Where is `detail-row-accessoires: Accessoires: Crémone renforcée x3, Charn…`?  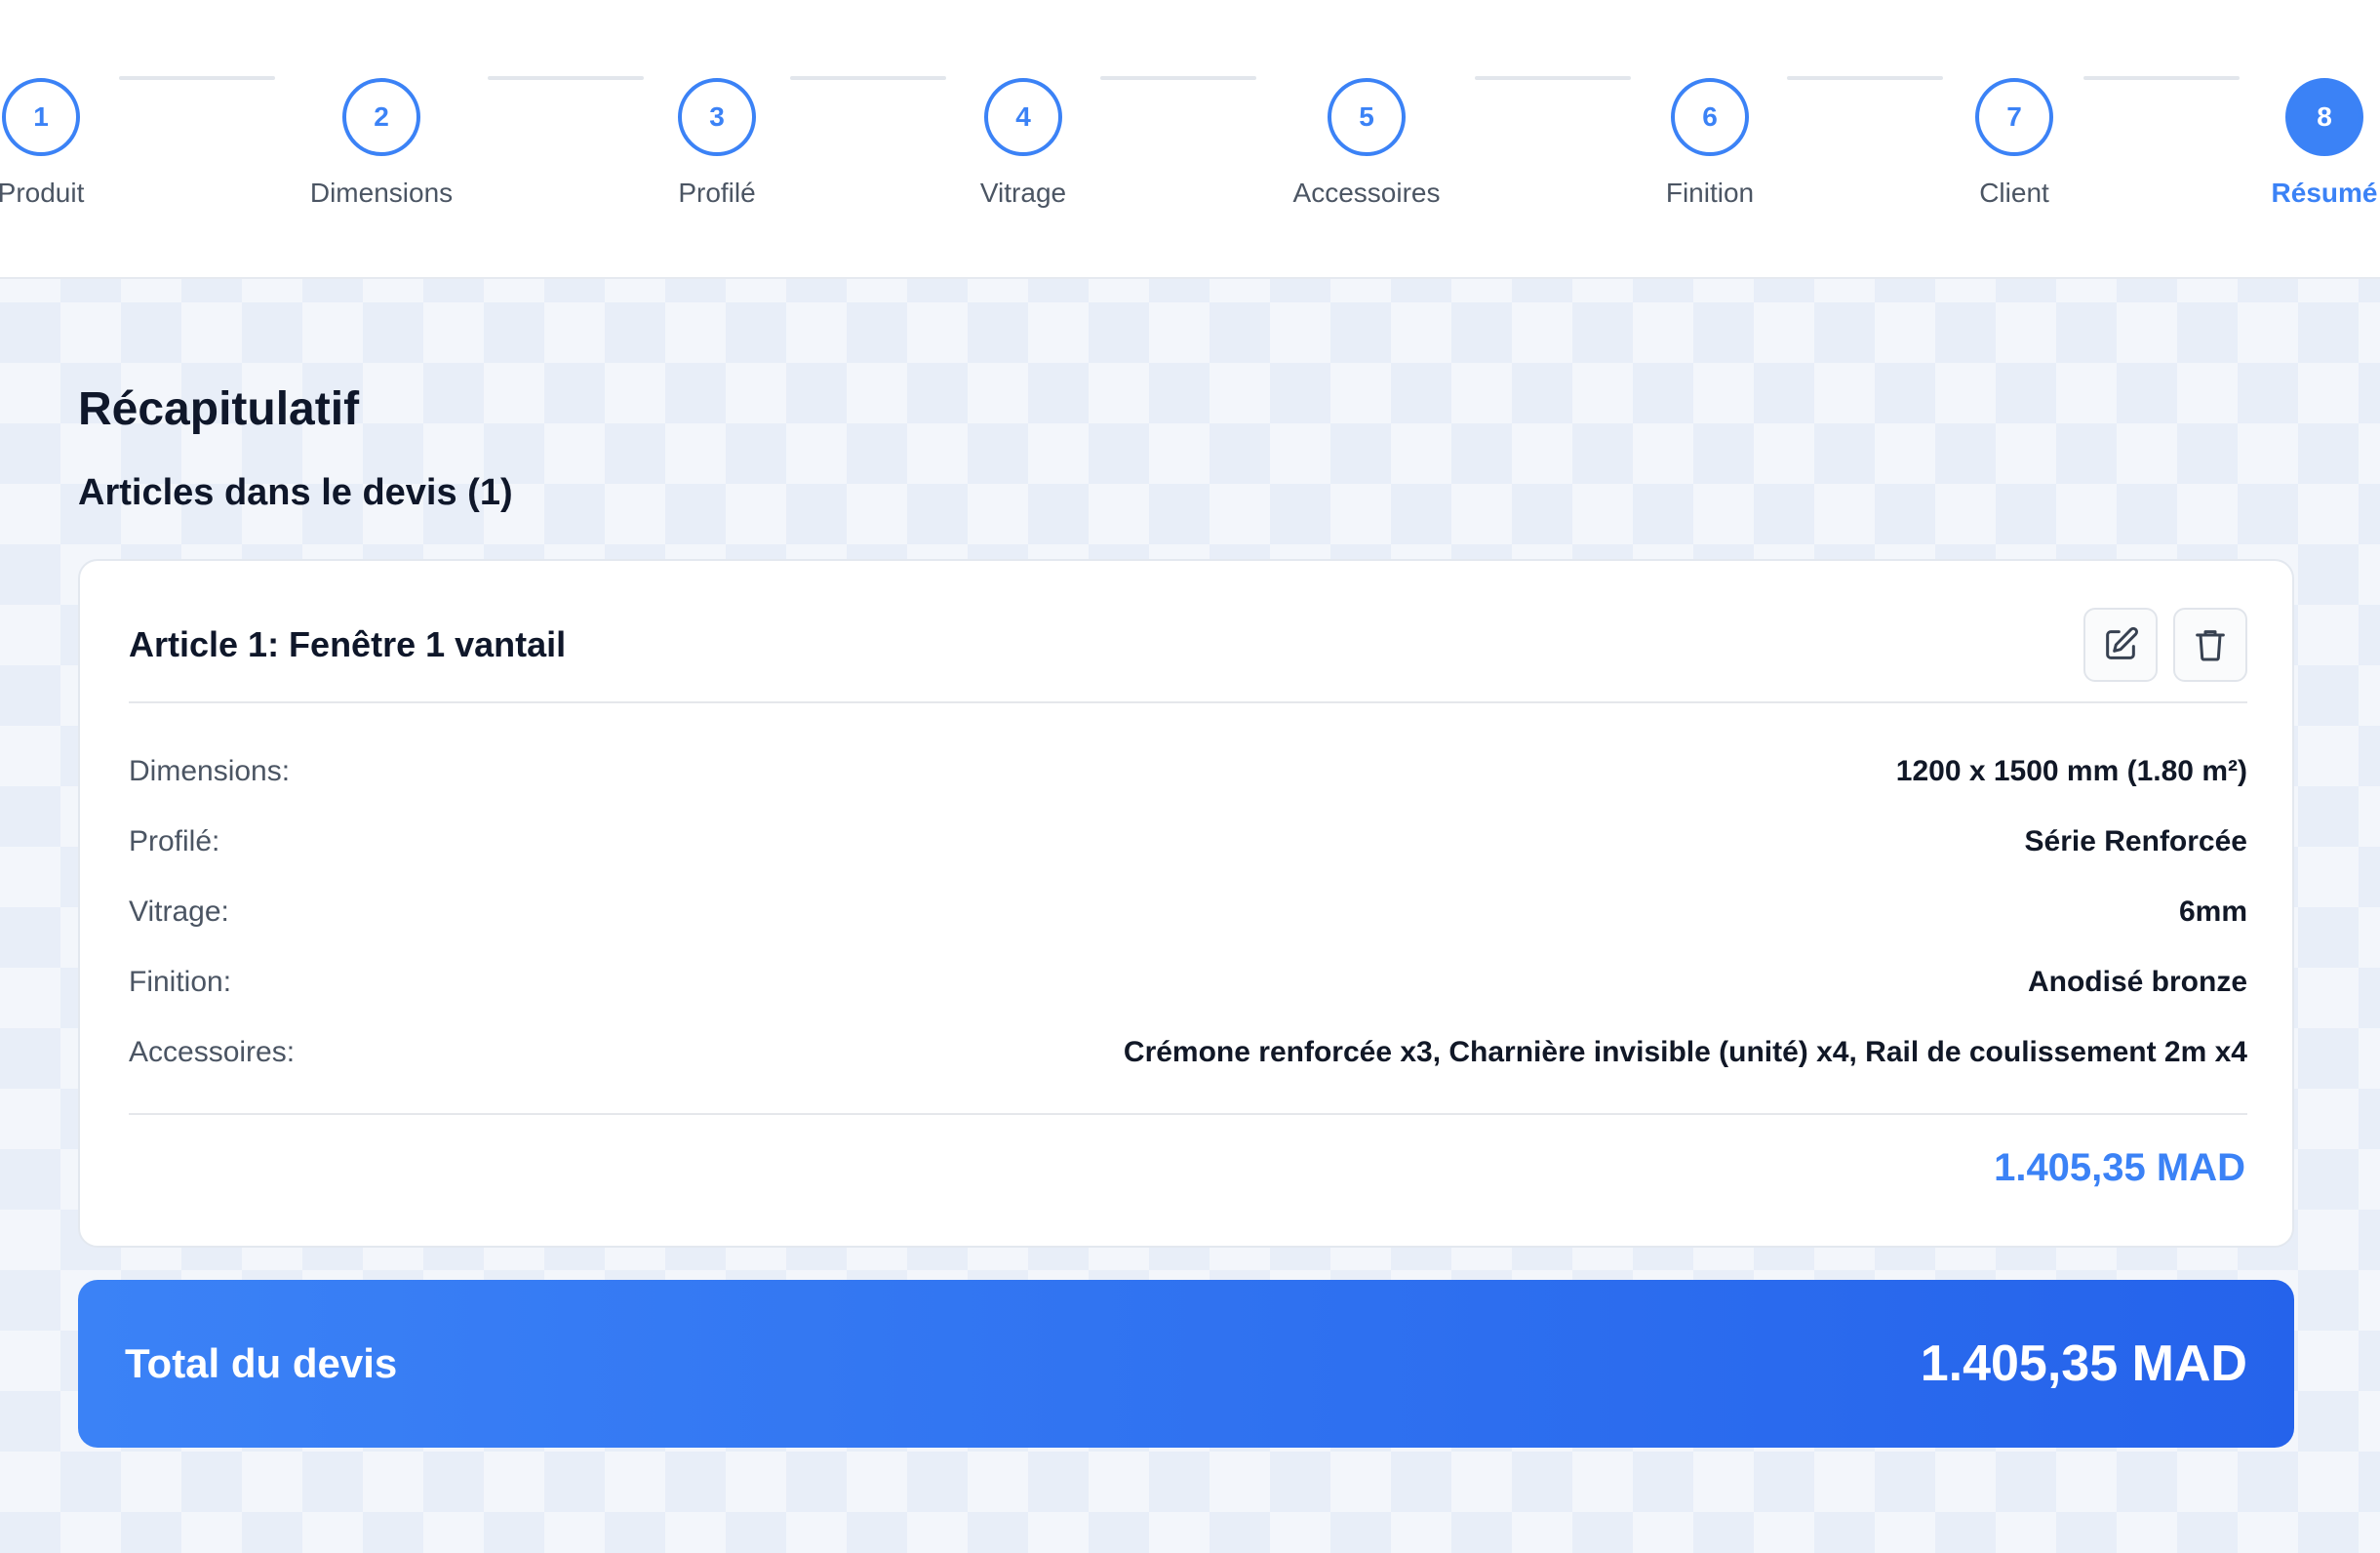 detail-row-accessoires: Accessoires: Crémone renforcée x3, Charn… is located at coordinates (1188, 1052).